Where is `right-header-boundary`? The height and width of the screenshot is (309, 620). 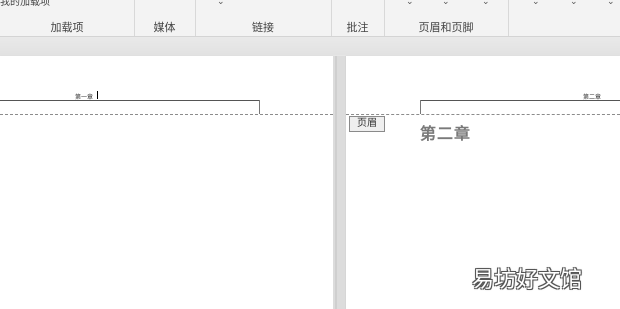 right-header-boundary is located at coordinates (483, 114).